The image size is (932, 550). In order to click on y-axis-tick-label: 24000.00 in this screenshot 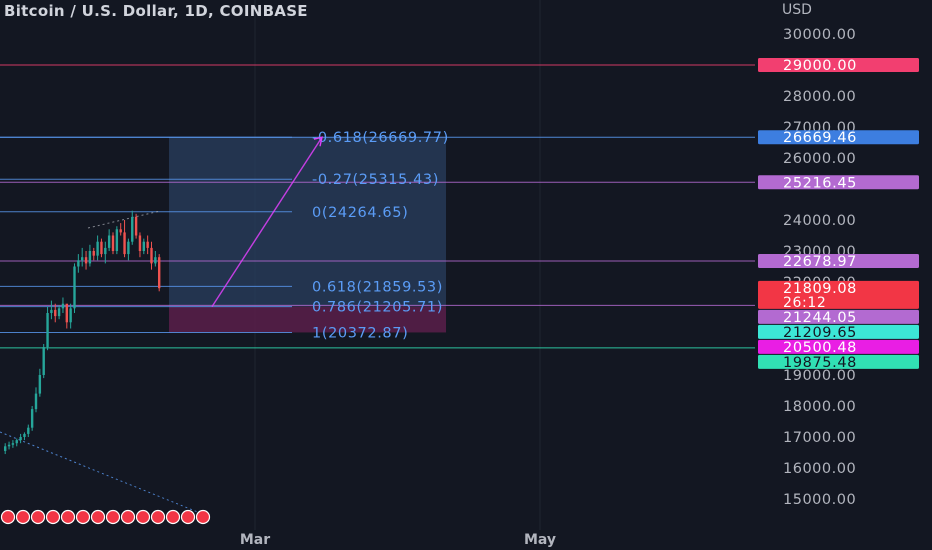, I will do `click(819, 221)`.